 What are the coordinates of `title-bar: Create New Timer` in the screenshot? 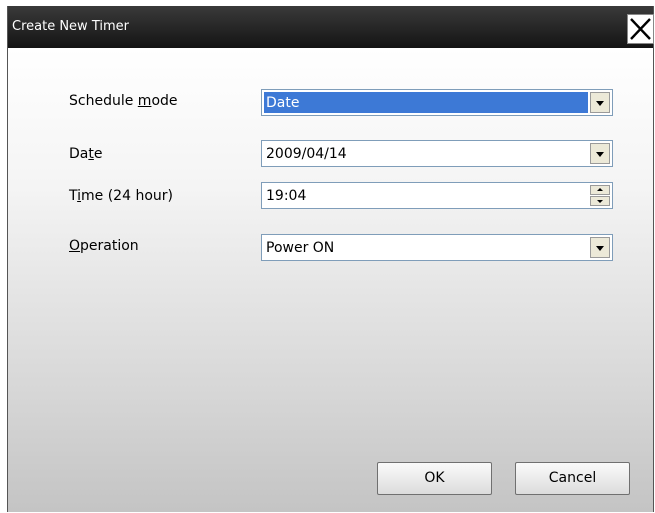 It's located at (331, 27).